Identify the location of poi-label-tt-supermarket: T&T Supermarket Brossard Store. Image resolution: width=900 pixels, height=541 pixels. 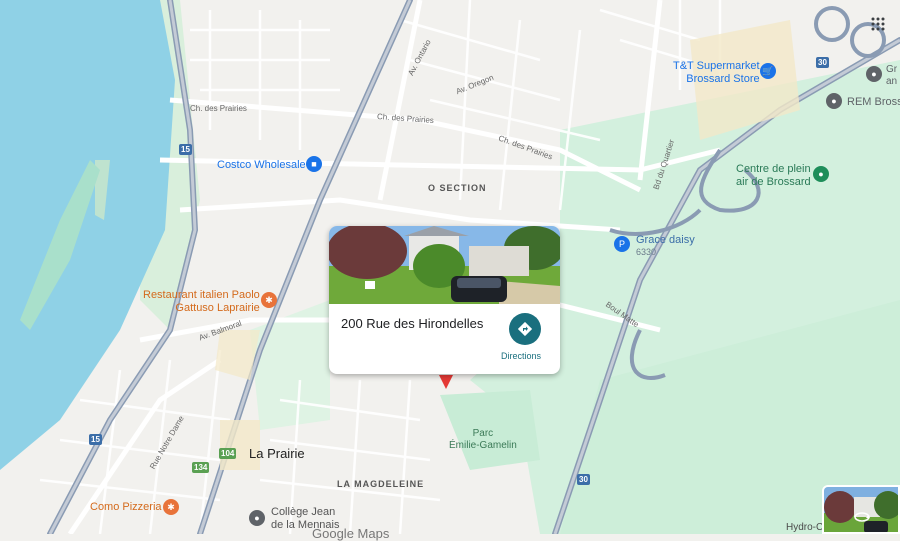
(716, 72).